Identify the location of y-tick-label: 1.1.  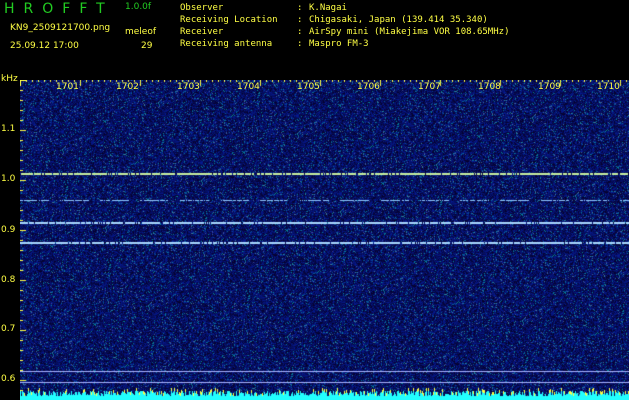
(8, 129).